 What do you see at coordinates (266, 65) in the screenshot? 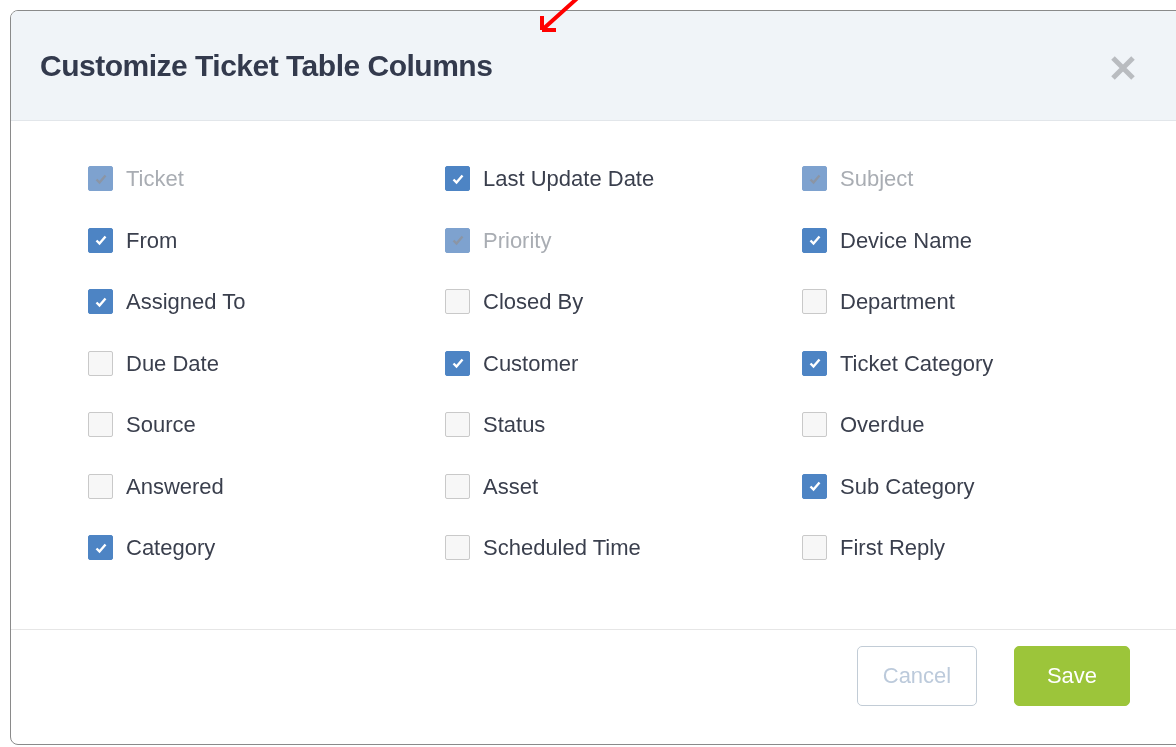
I see `dialog-title: Customize Ticket Table Columns` at bounding box center [266, 65].